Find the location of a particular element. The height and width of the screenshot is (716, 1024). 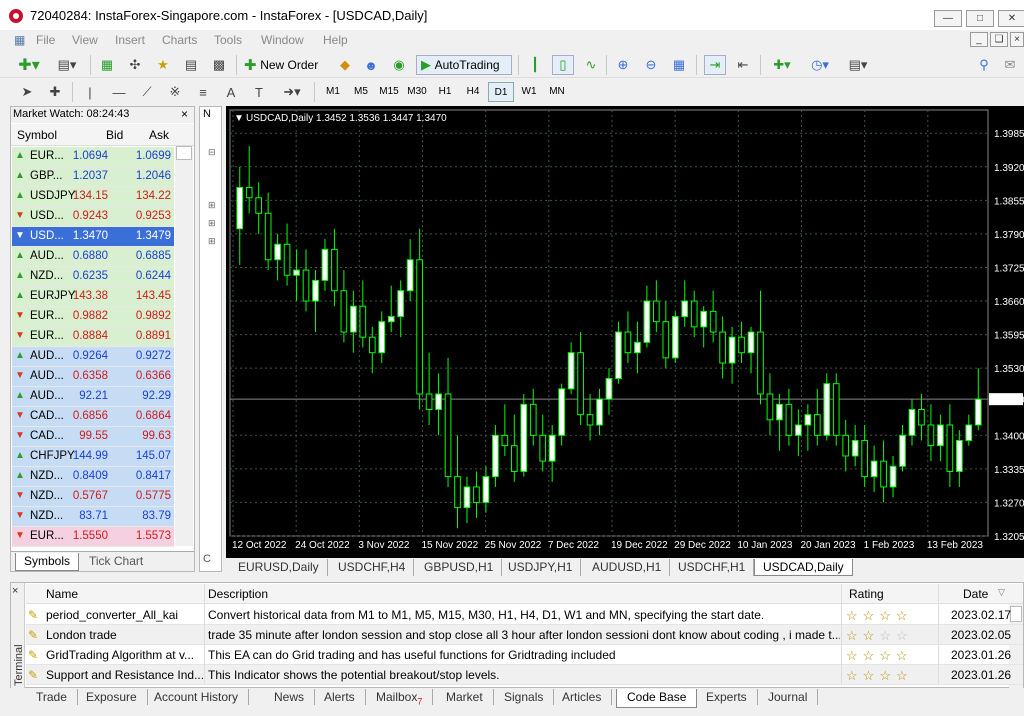

timeframe-h1: H1 is located at coordinates (445, 92).